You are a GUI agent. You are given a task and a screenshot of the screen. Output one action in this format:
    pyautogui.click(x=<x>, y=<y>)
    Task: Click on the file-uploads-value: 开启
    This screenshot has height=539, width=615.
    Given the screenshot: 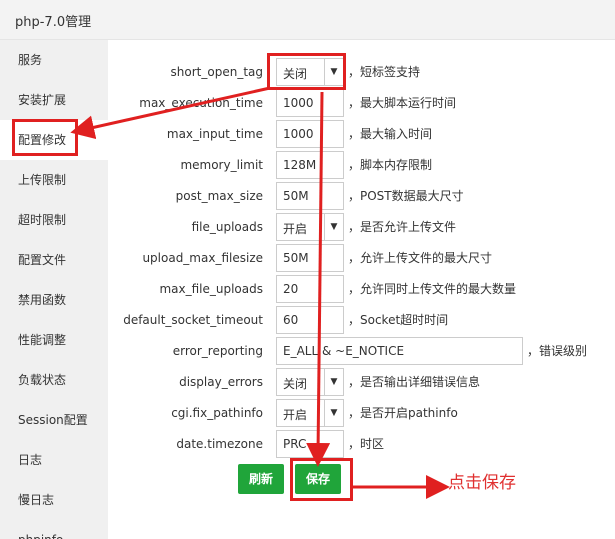 What is the action you would take?
    pyautogui.click(x=295, y=229)
    